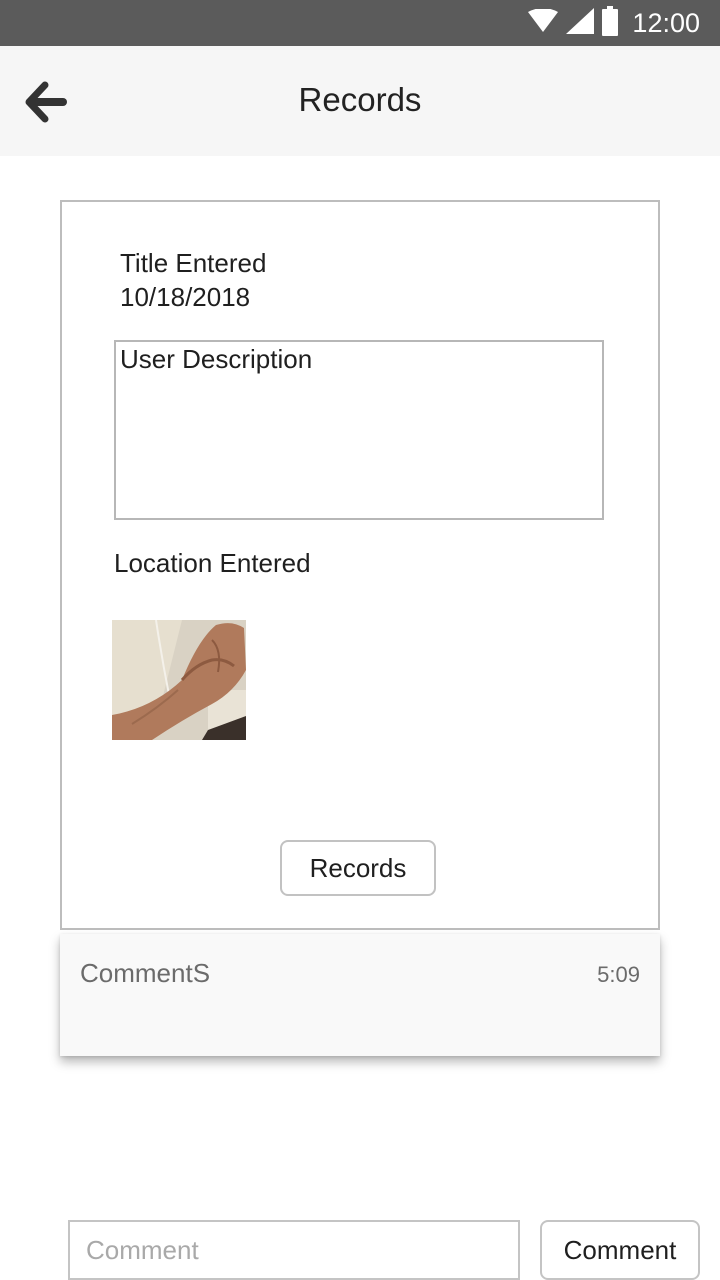 This screenshot has height=1280, width=720. I want to click on description-box: User Description, so click(359, 430).